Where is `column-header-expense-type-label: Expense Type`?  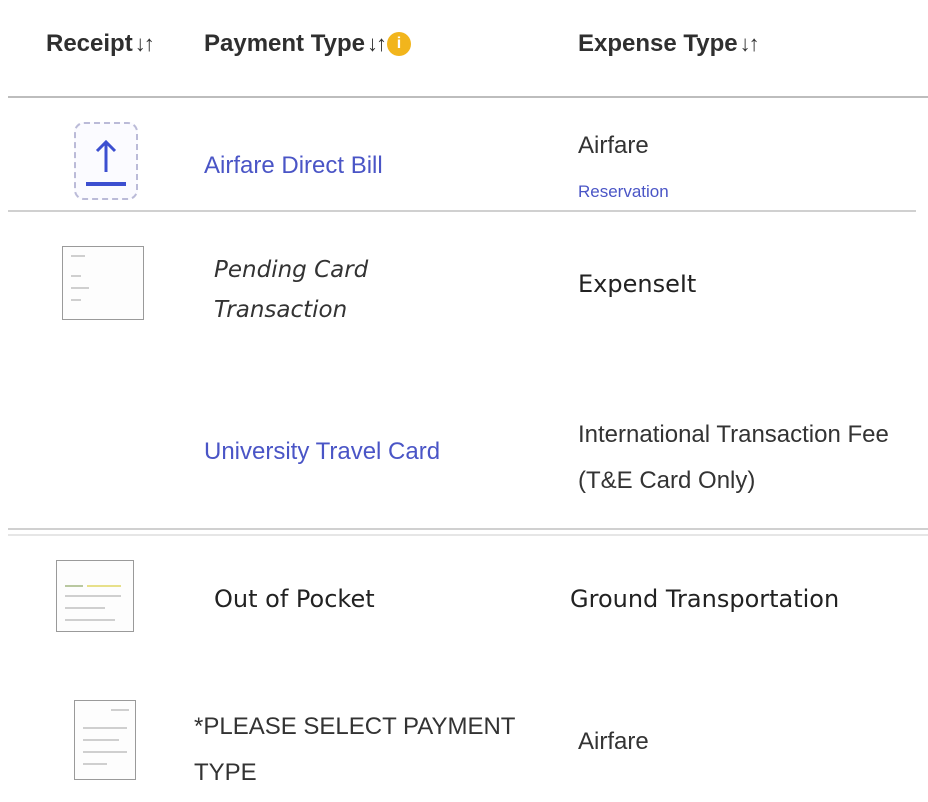
column-header-expense-type-label: Expense Type is located at coordinates (658, 43).